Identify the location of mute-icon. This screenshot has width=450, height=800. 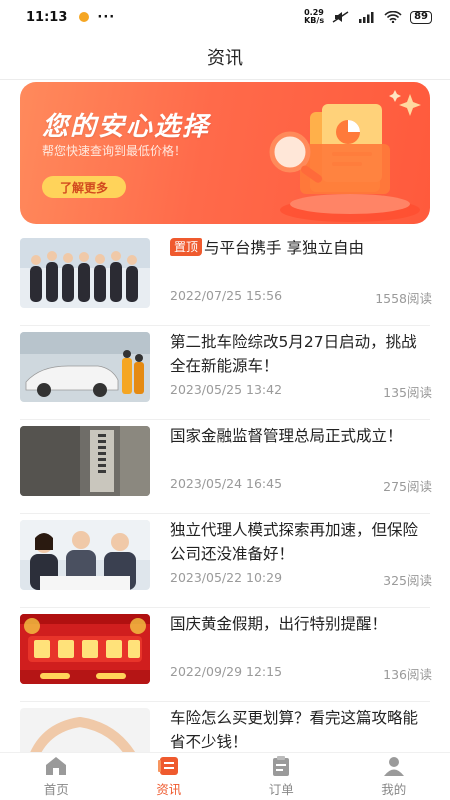
(340, 17).